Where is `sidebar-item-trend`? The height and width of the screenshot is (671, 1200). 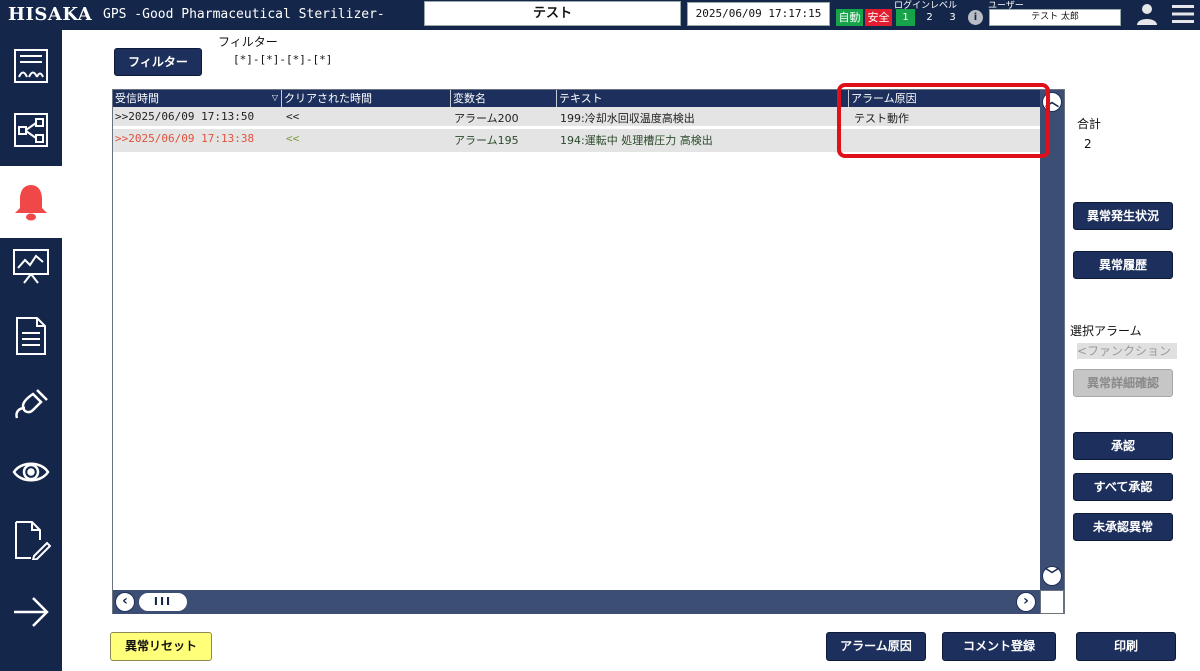
sidebar-item-trend is located at coordinates (31, 266).